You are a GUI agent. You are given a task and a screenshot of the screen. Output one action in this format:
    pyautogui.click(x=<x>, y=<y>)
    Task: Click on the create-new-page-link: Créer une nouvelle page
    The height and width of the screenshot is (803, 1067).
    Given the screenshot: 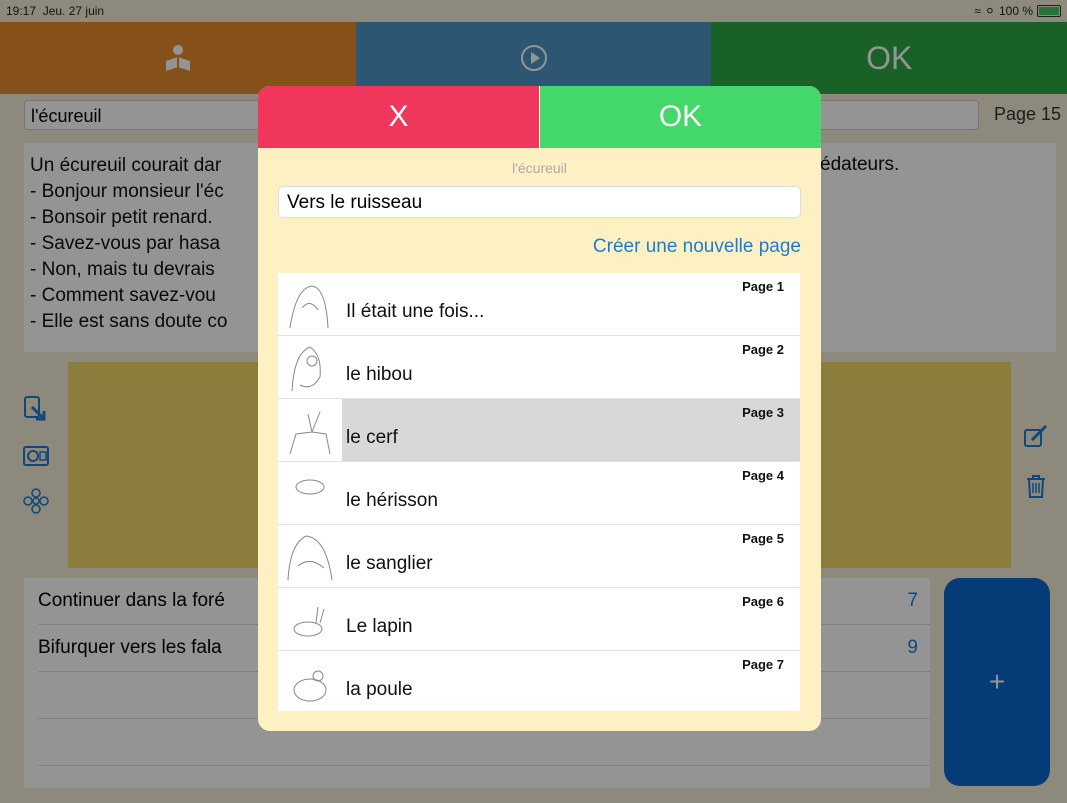 What is the action you would take?
    pyautogui.click(x=529, y=248)
    